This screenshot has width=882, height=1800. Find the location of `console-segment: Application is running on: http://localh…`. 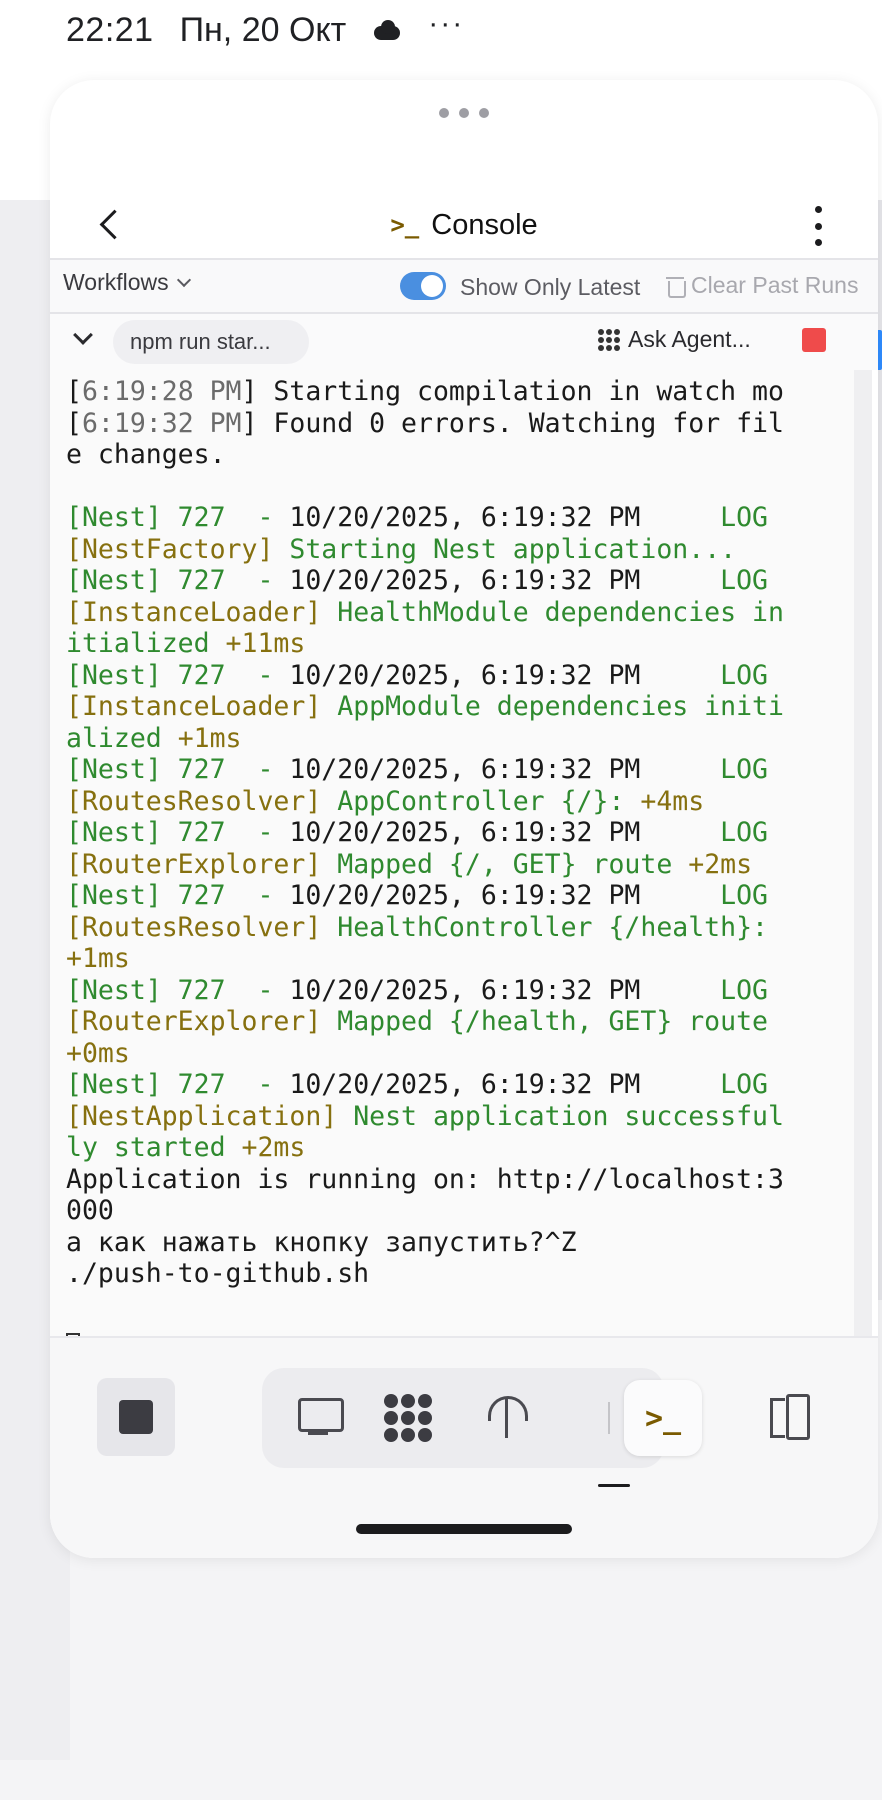

console-segment: Application is running on: http://localh… is located at coordinates (425, 1179).